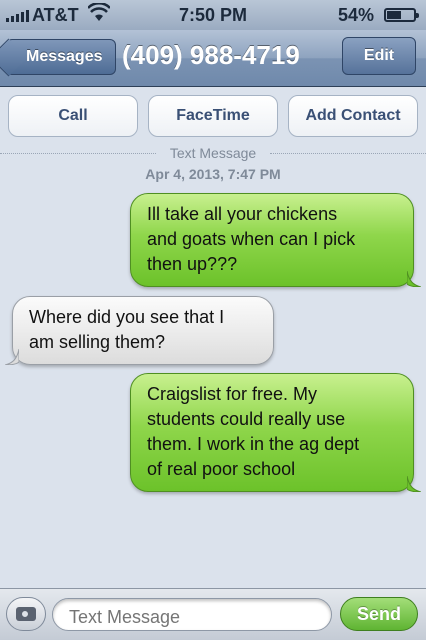 The width and height of the screenshot is (426, 640). What do you see at coordinates (232, 394) in the screenshot?
I see `message-line: Craigslist for free. My` at bounding box center [232, 394].